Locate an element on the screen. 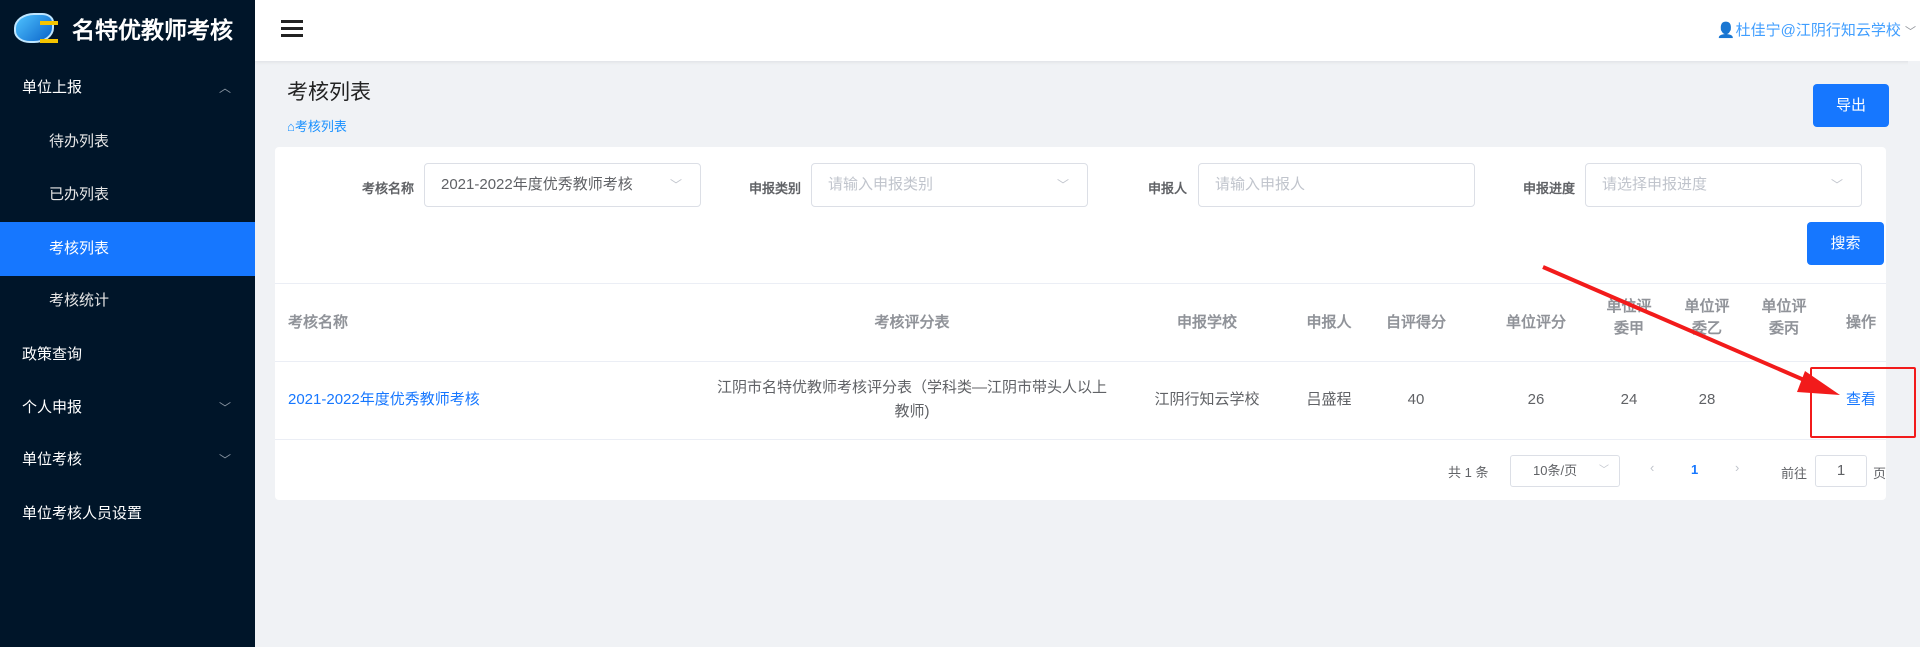 The image size is (1920, 647). cell-self-score: 40 is located at coordinates (1416, 399).